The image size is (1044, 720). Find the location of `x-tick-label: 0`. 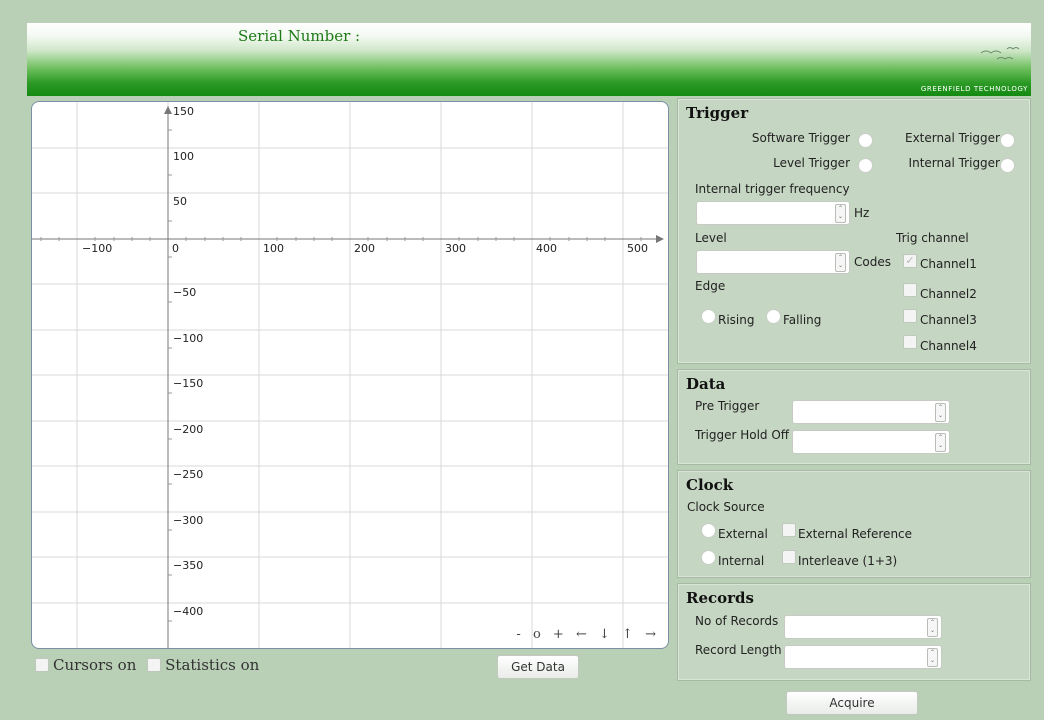

x-tick-label: 0 is located at coordinates (175, 248).